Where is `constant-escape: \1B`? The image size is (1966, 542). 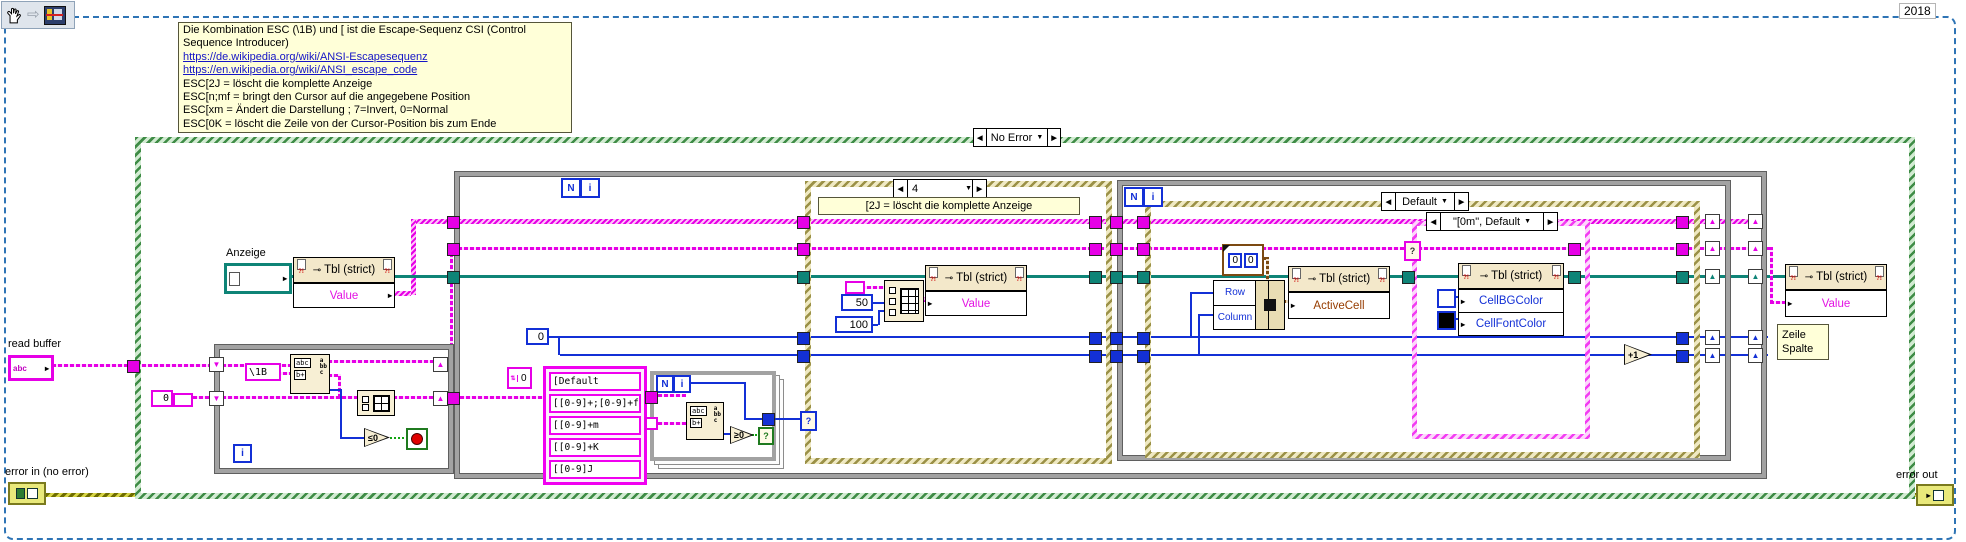 constant-escape: \1B is located at coordinates (263, 372).